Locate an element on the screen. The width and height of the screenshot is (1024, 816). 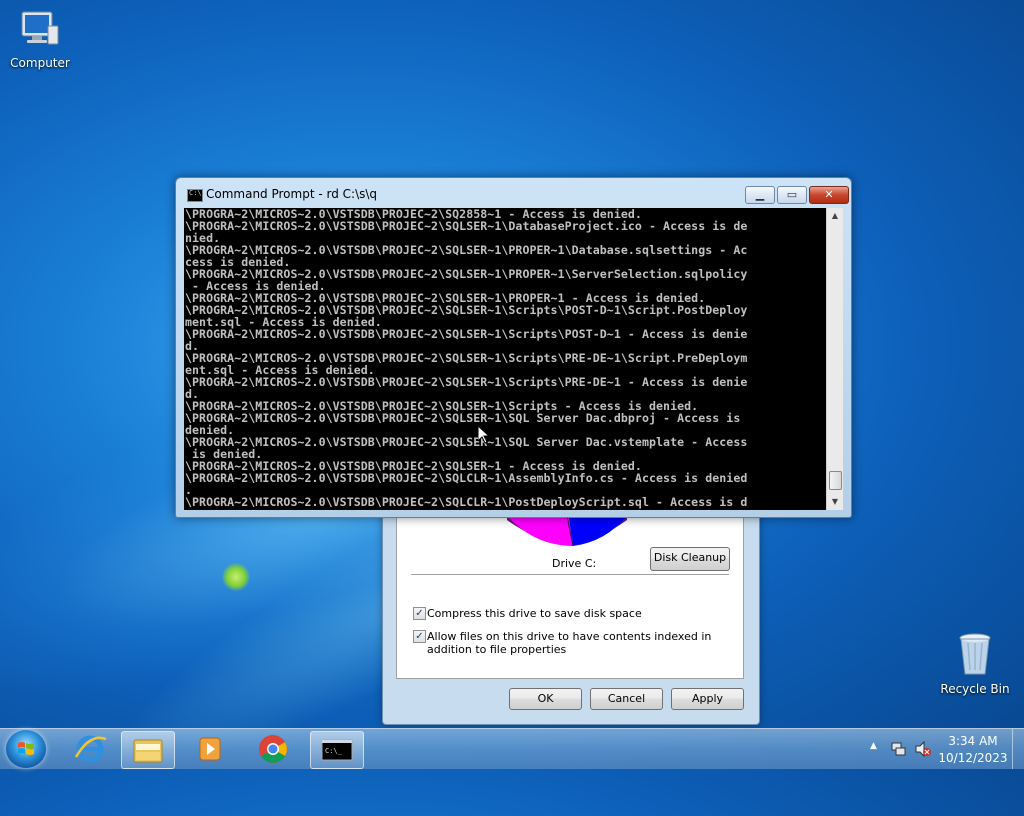
file-explorer-icon is located at coordinates (148, 751).